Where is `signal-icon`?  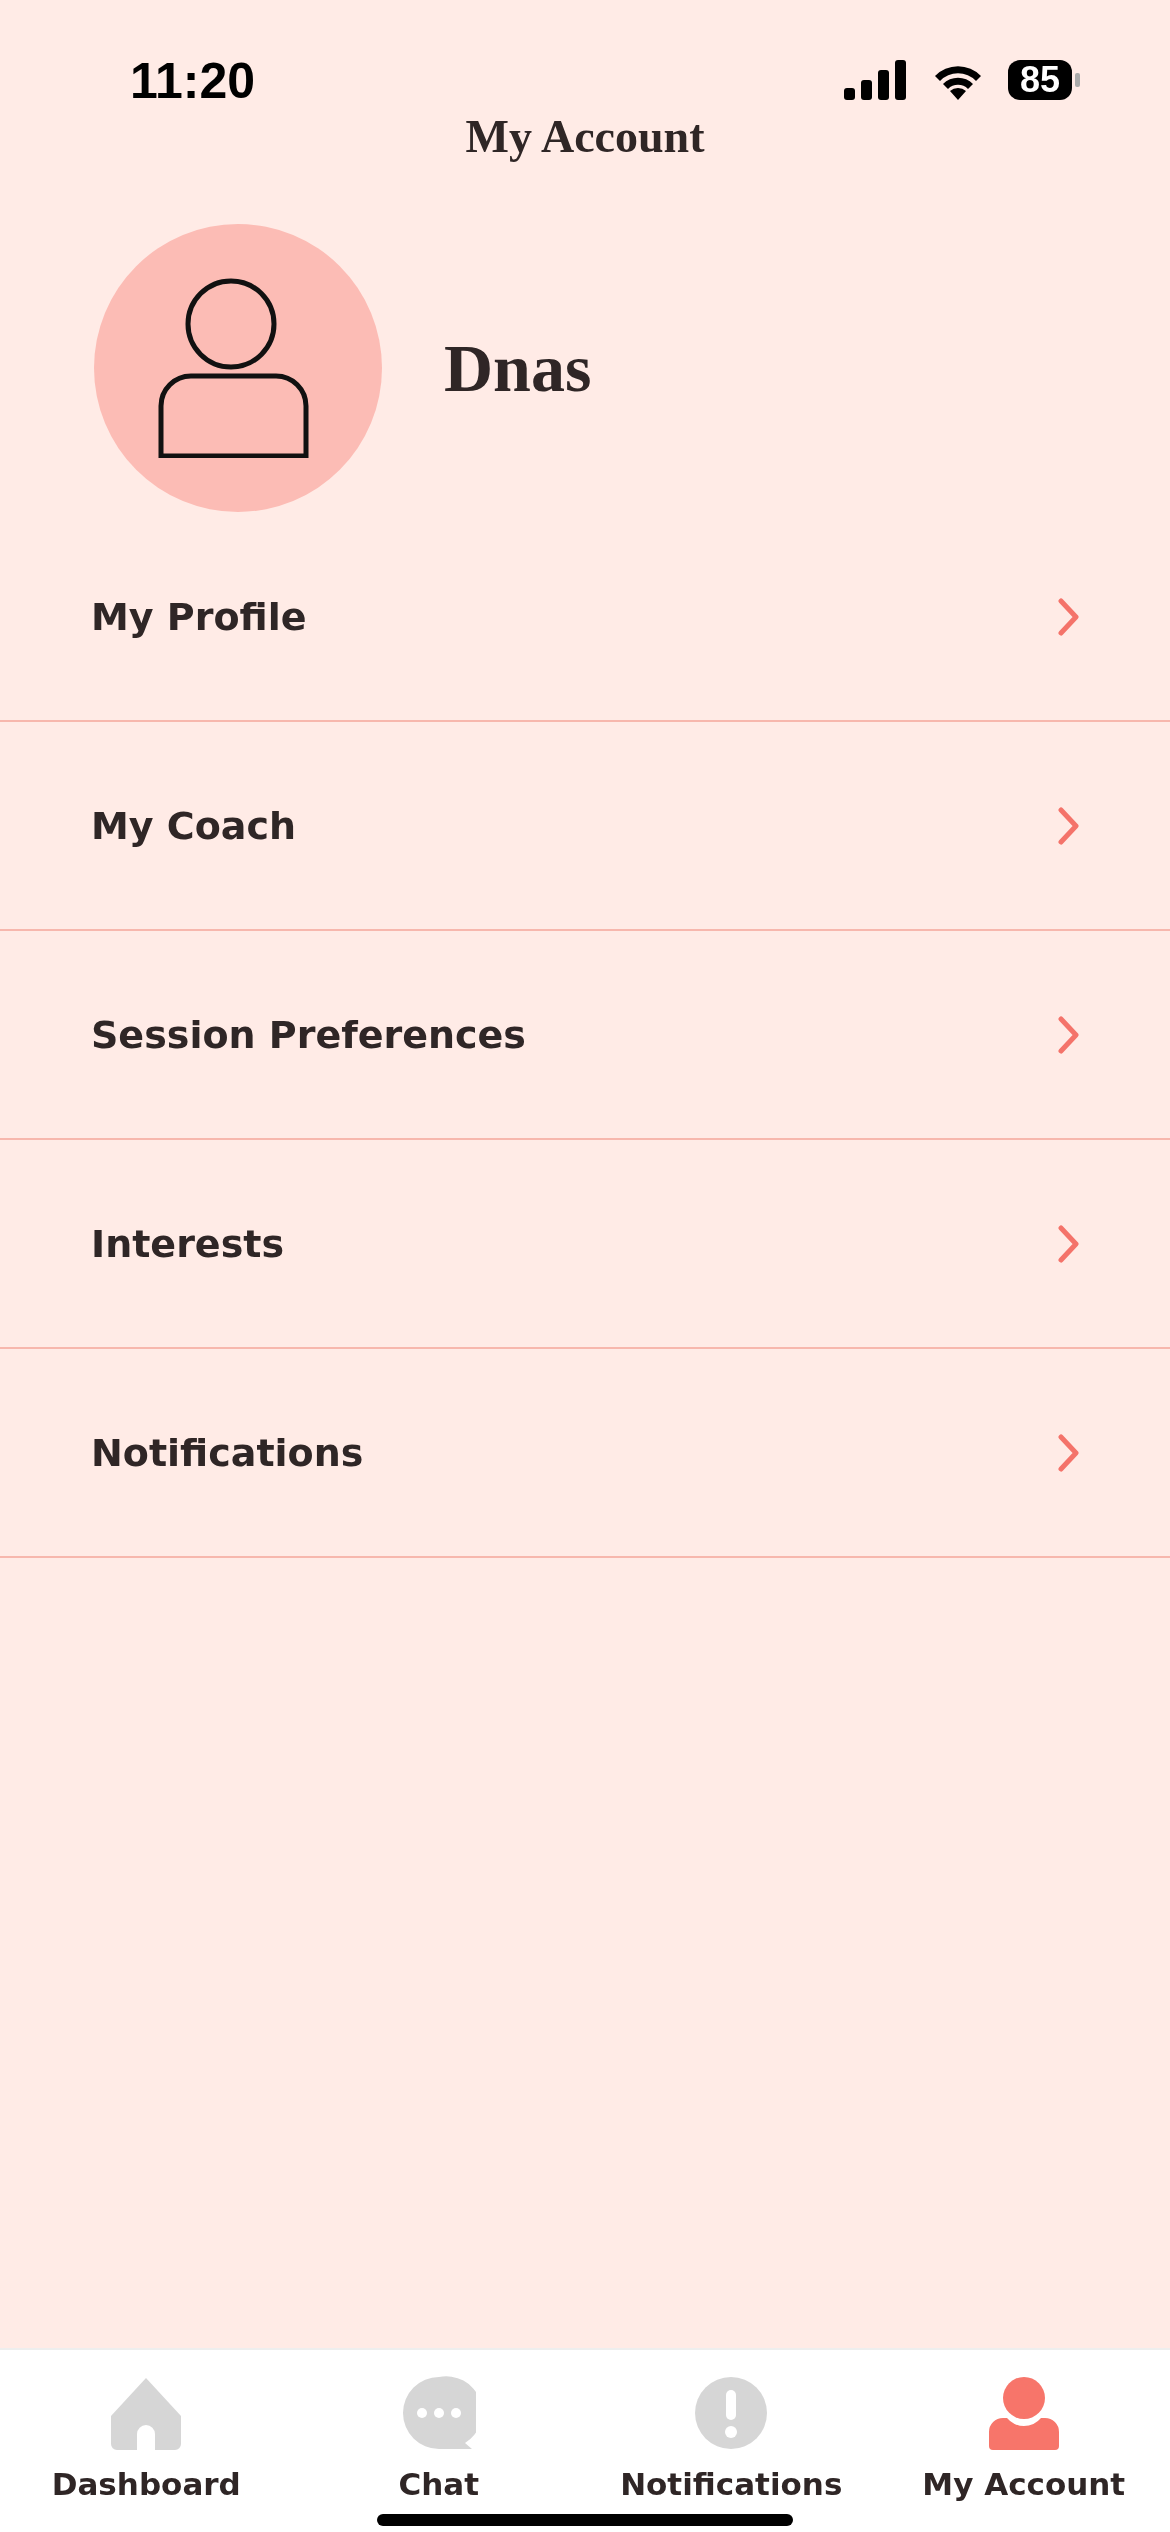
signal-icon is located at coordinates (875, 80).